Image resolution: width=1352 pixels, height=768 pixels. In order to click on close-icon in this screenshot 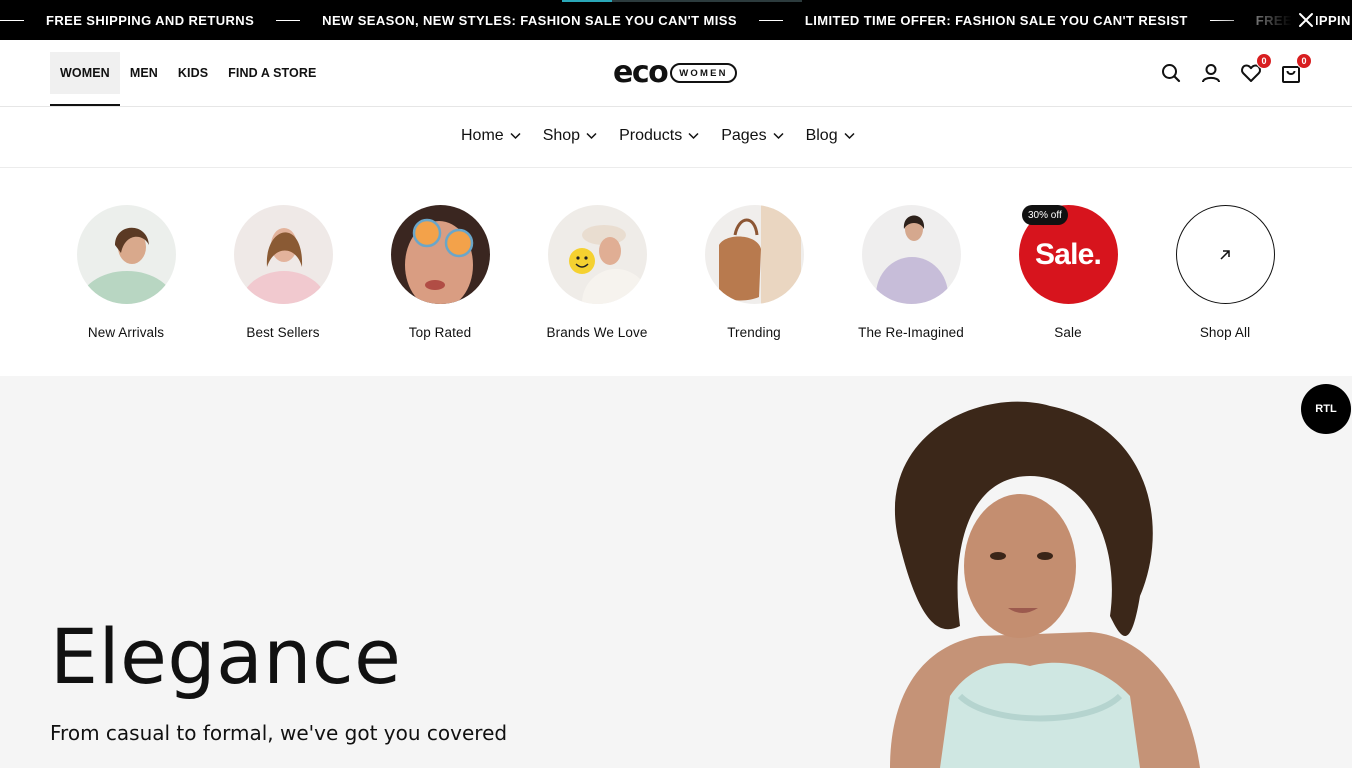, I will do `click(1306, 20)`.